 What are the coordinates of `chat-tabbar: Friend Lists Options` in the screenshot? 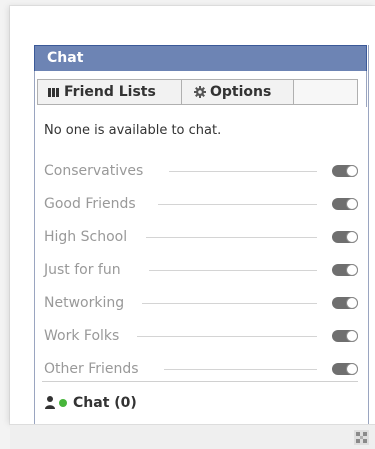 It's located at (200, 89).